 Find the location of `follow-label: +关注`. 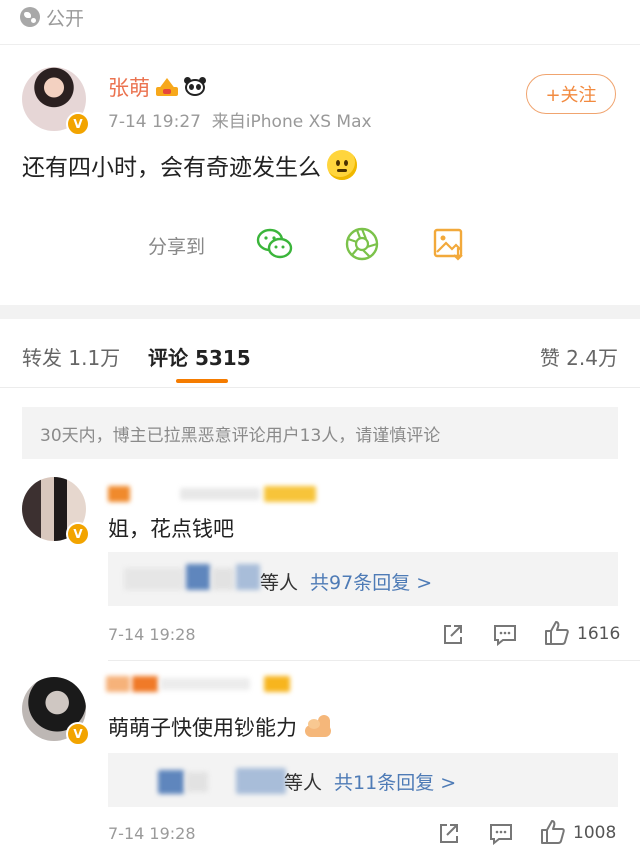

follow-label: +关注 is located at coordinates (571, 95).